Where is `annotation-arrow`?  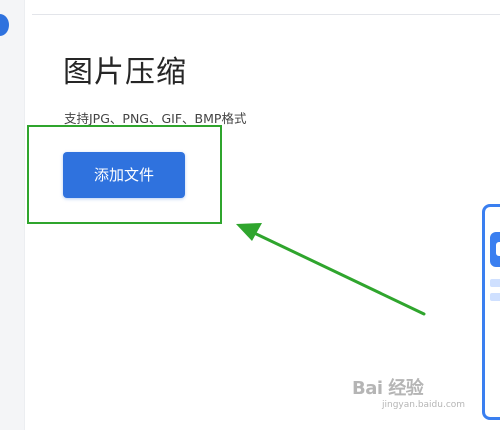 annotation-arrow is located at coordinates (331, 269).